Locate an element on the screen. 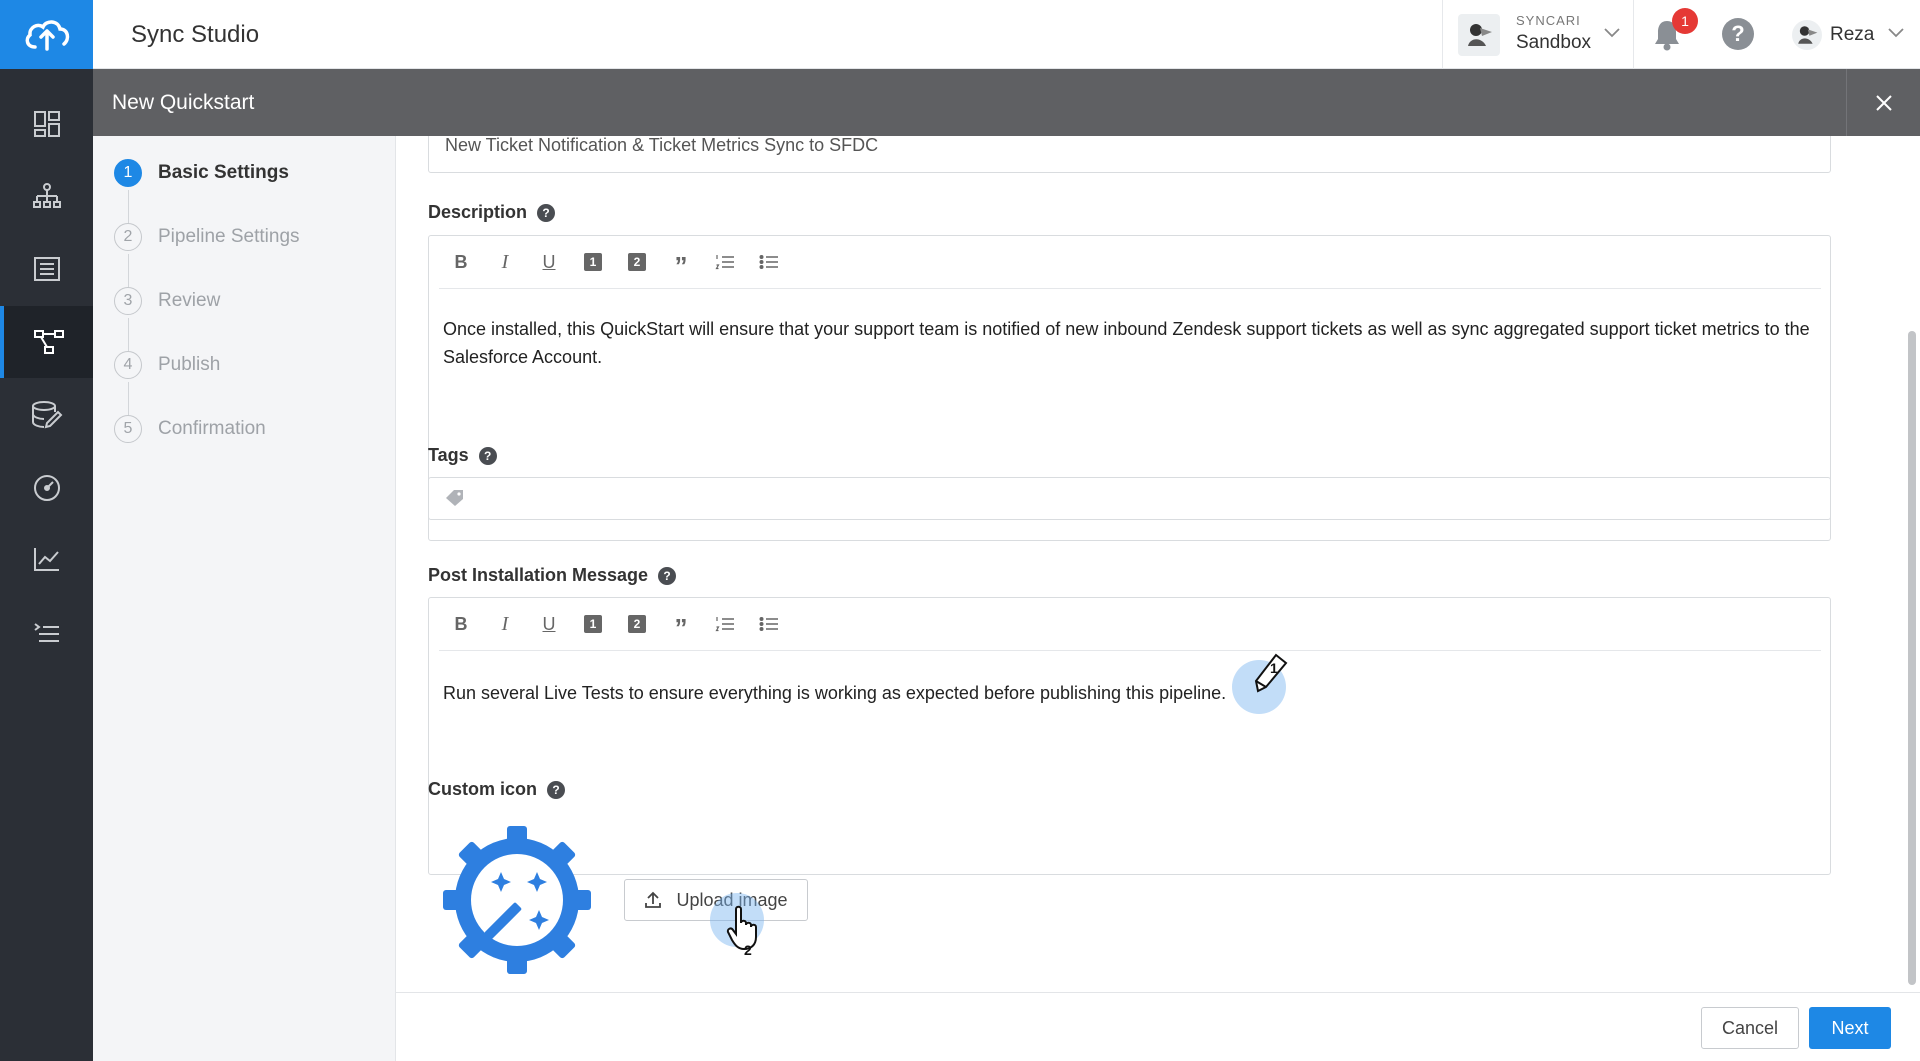 This screenshot has width=1920, height=1061. step-label: Confirmation is located at coordinates (212, 428).